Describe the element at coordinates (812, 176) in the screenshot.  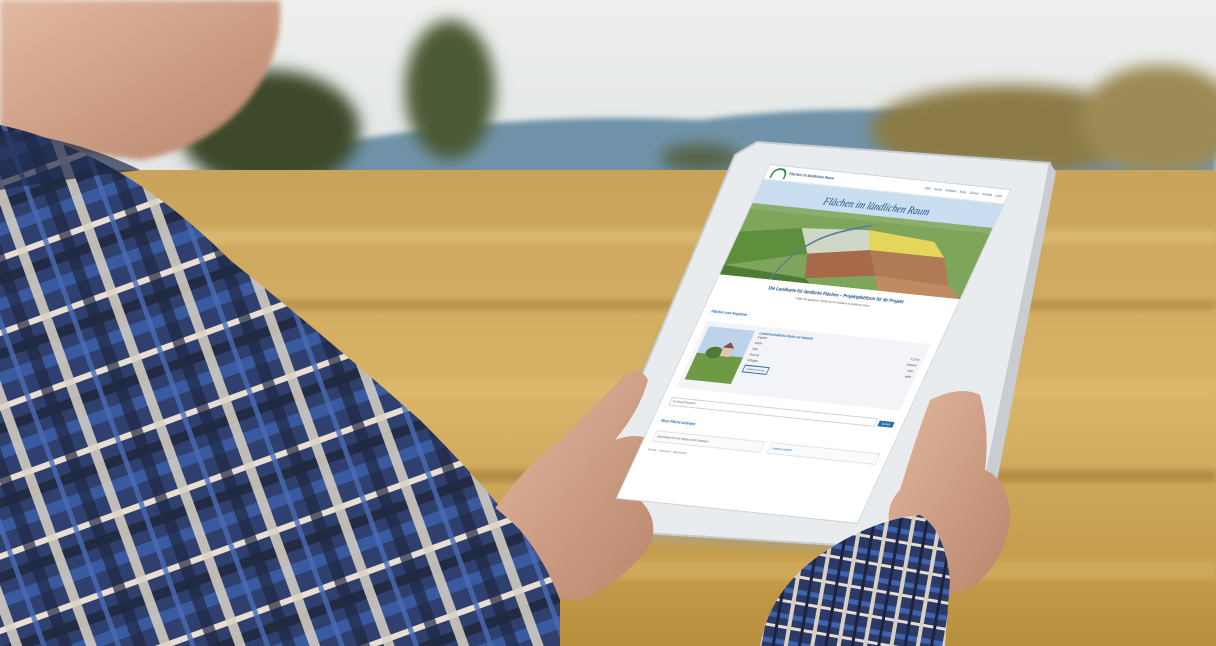
I see `site-logo-text: Flächen im ländlichen Raum` at that location.